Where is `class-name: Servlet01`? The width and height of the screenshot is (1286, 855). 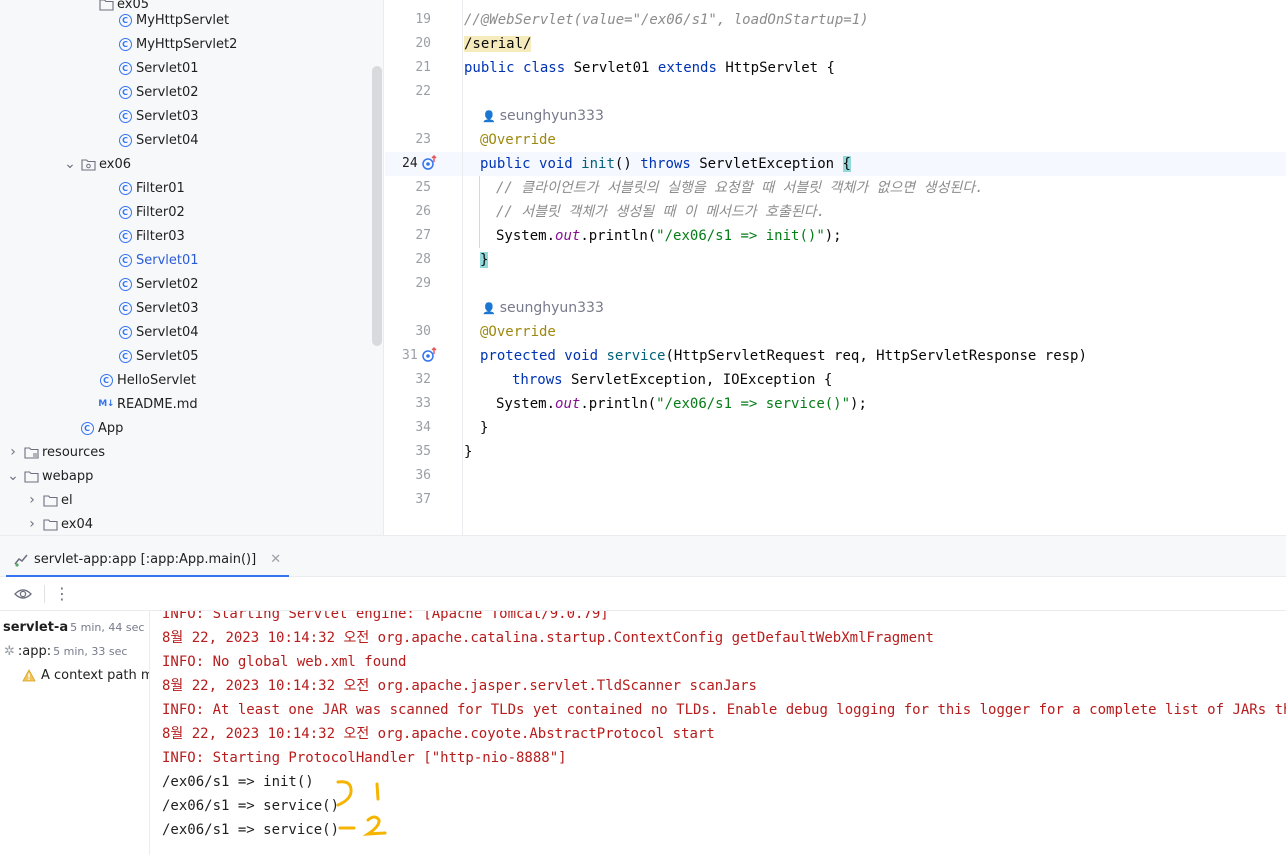
class-name: Servlet01 is located at coordinates (611, 68).